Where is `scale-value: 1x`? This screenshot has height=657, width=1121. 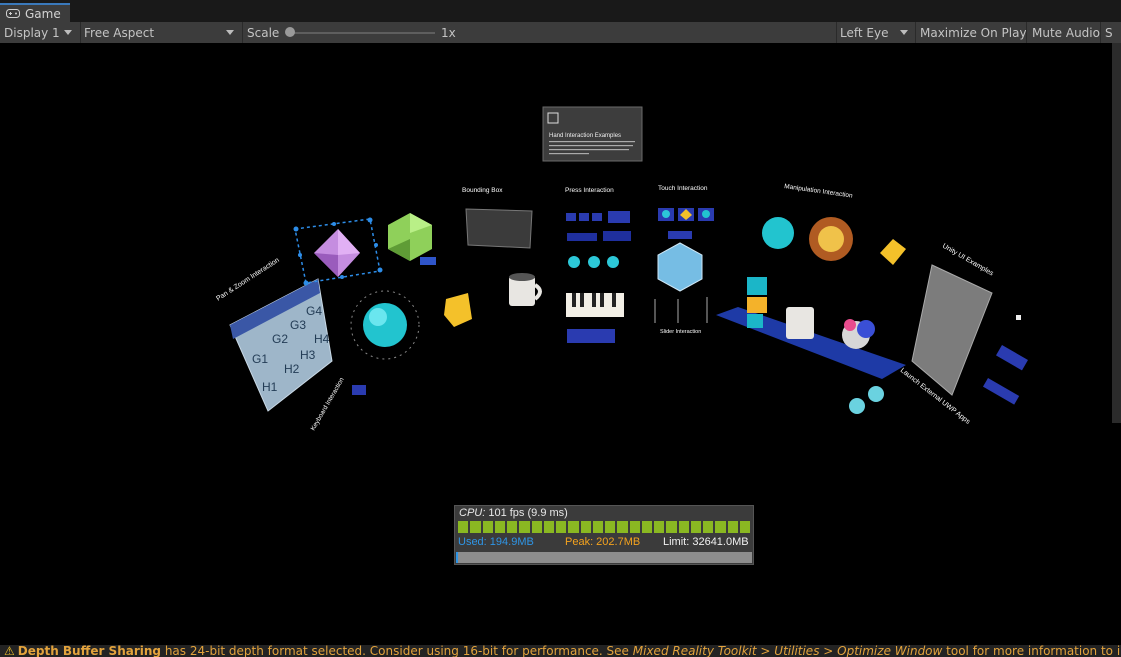 scale-value: 1x is located at coordinates (448, 32).